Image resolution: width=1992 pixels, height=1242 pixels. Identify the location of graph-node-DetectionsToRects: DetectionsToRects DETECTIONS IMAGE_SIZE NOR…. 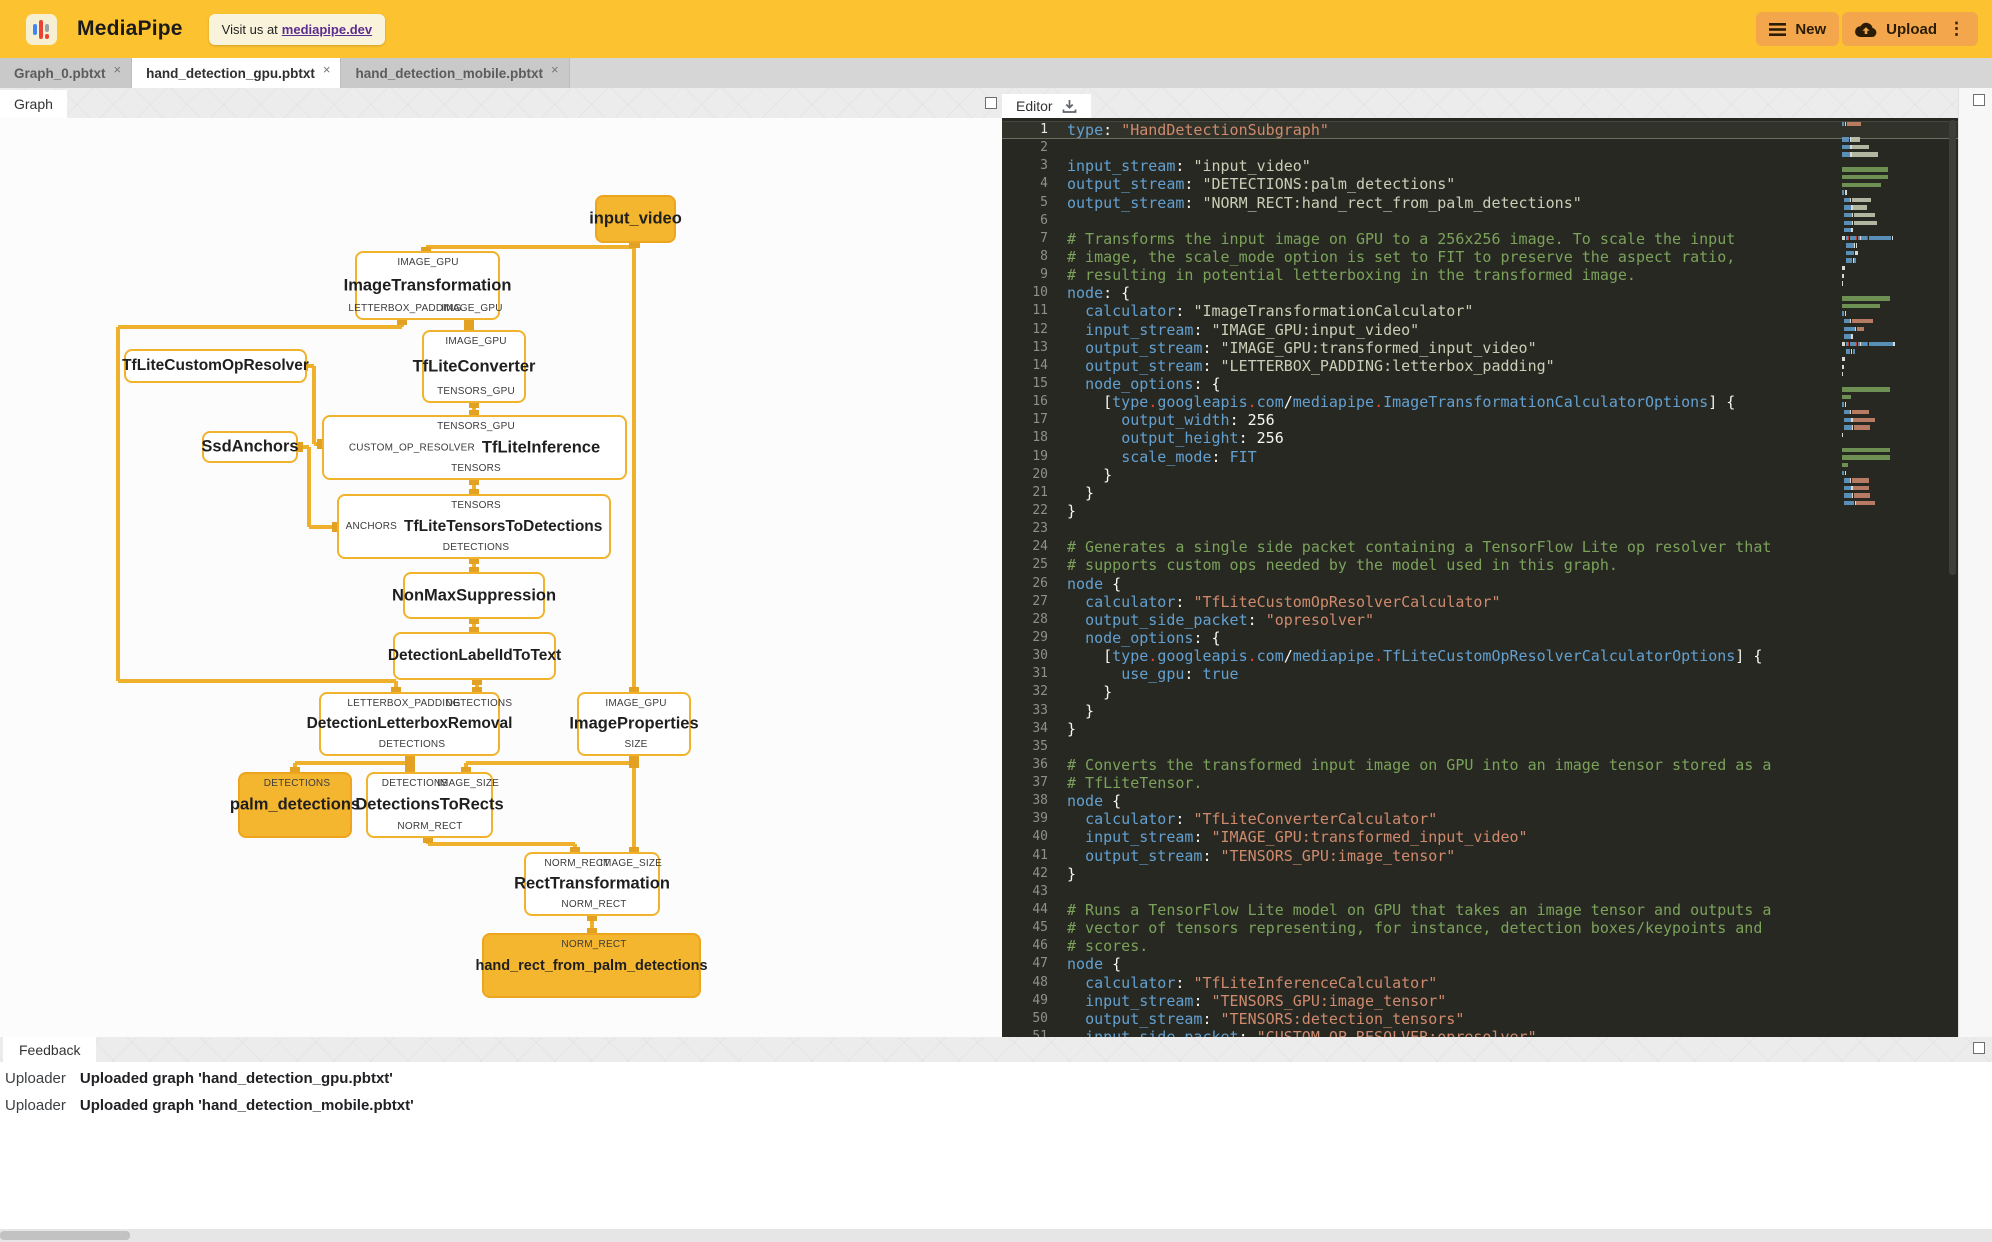
(429, 805).